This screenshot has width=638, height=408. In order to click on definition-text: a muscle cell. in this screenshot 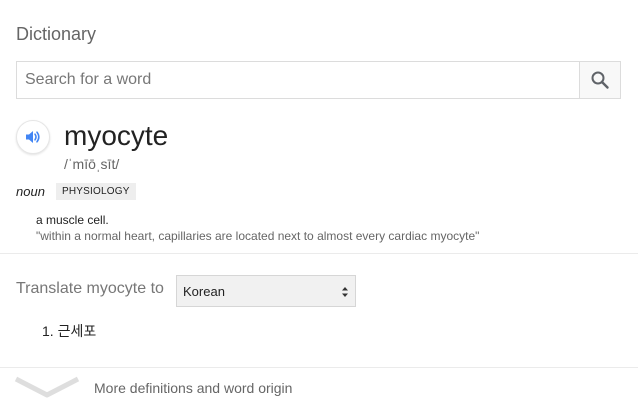, I will do `click(72, 220)`.